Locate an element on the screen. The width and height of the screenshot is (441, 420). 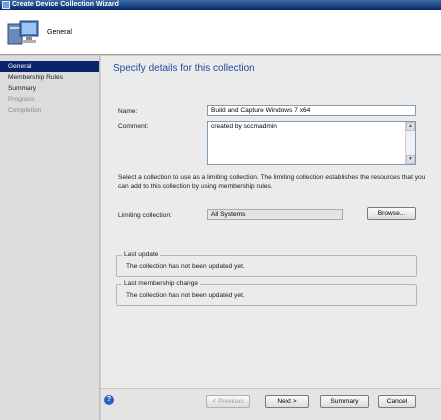
comment-text: created by sccmadmin is located at coordinates (244, 126).